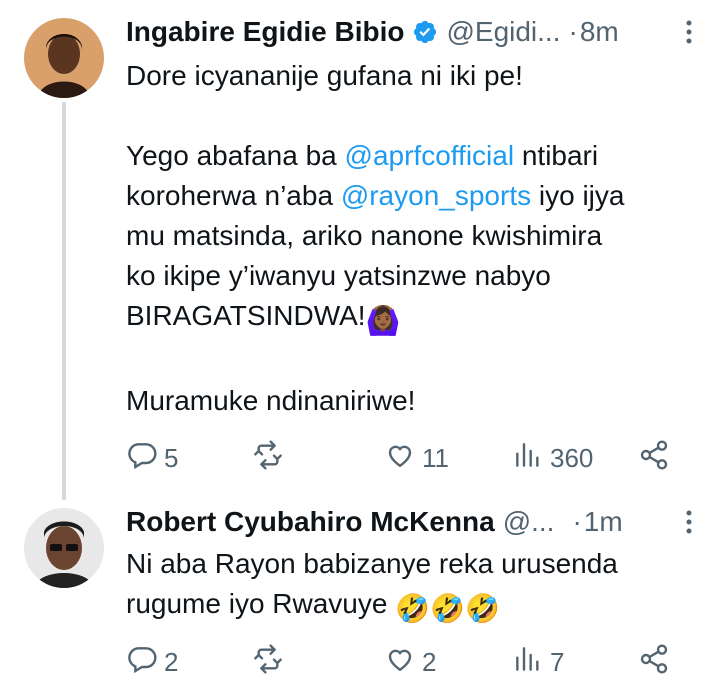 This screenshot has width=720, height=695. Describe the element at coordinates (271, 400) in the screenshot. I see `tweet-text-segment: Muramuke ndinaniriwe!` at that location.